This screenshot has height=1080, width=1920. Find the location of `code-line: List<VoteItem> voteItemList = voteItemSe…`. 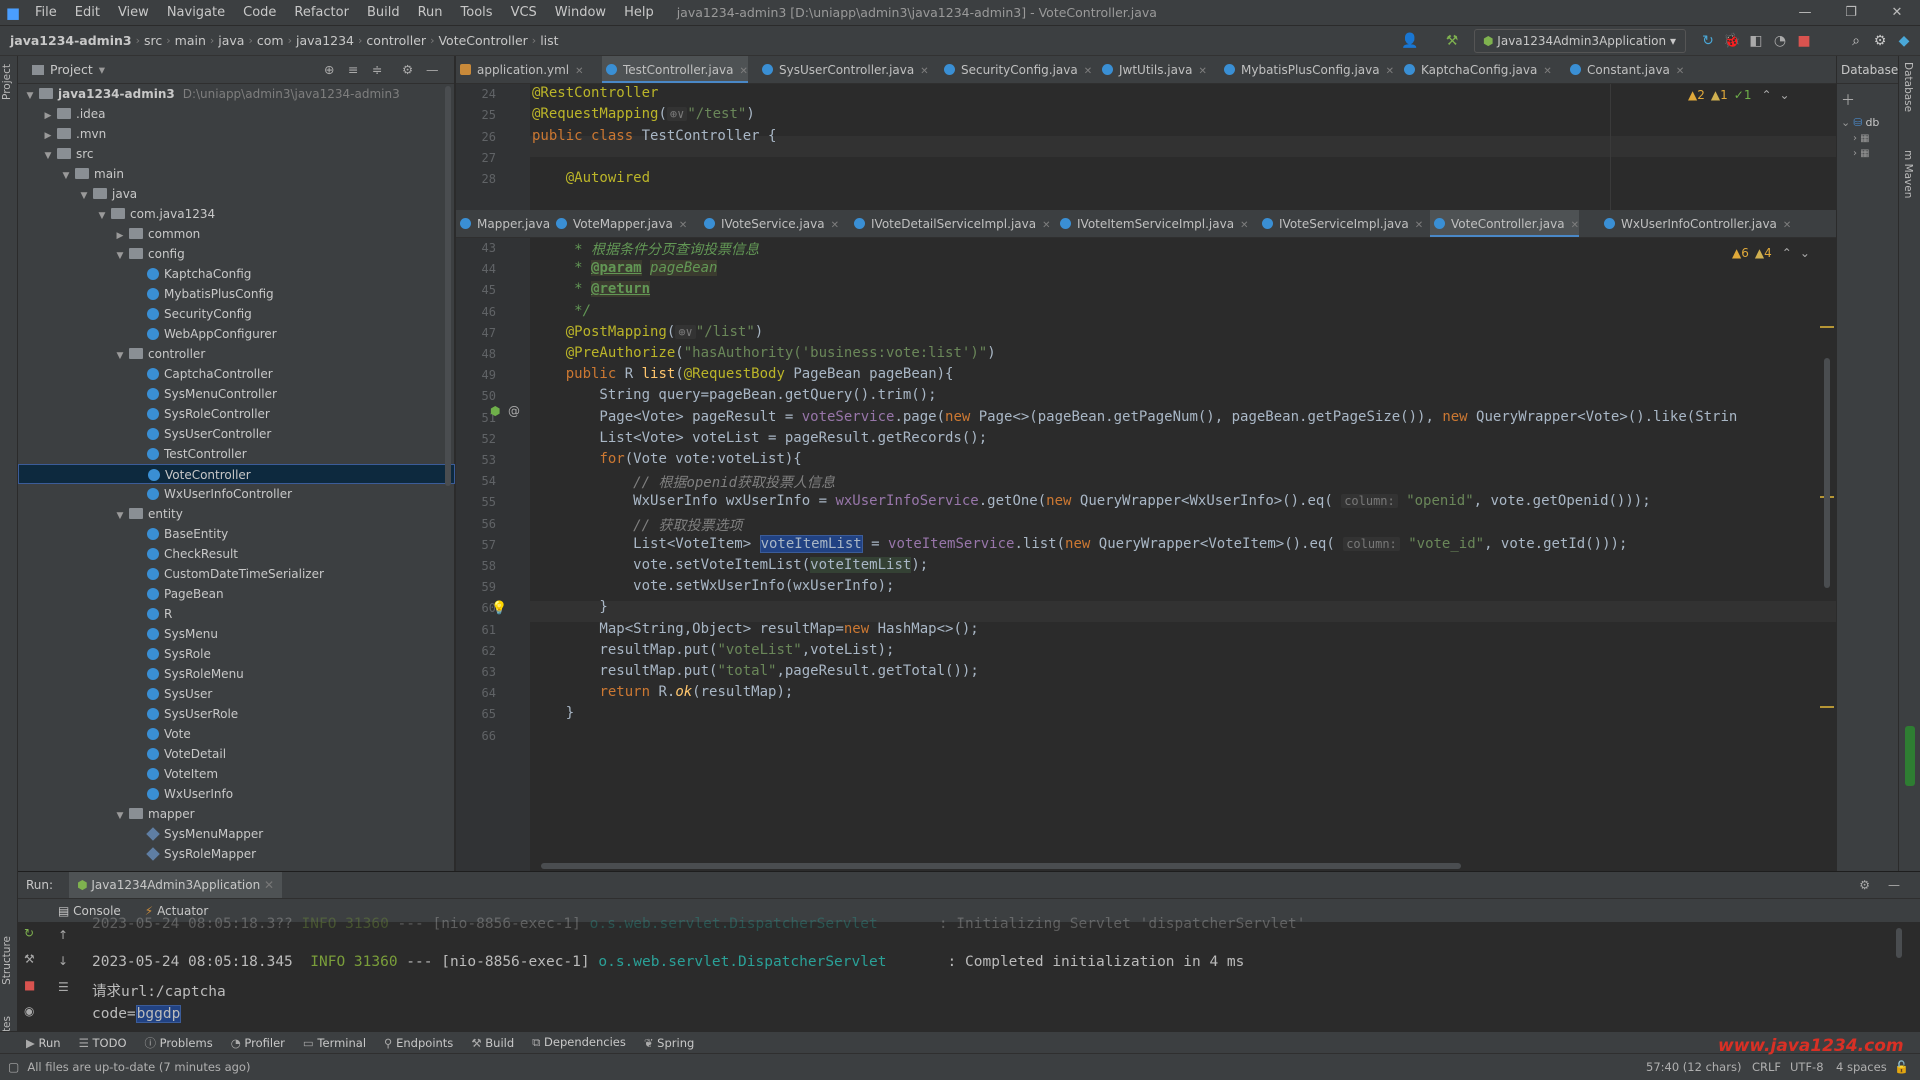

code-line: List<VoteItem> voteItemList = voteItemSe… is located at coordinates (1079, 543).